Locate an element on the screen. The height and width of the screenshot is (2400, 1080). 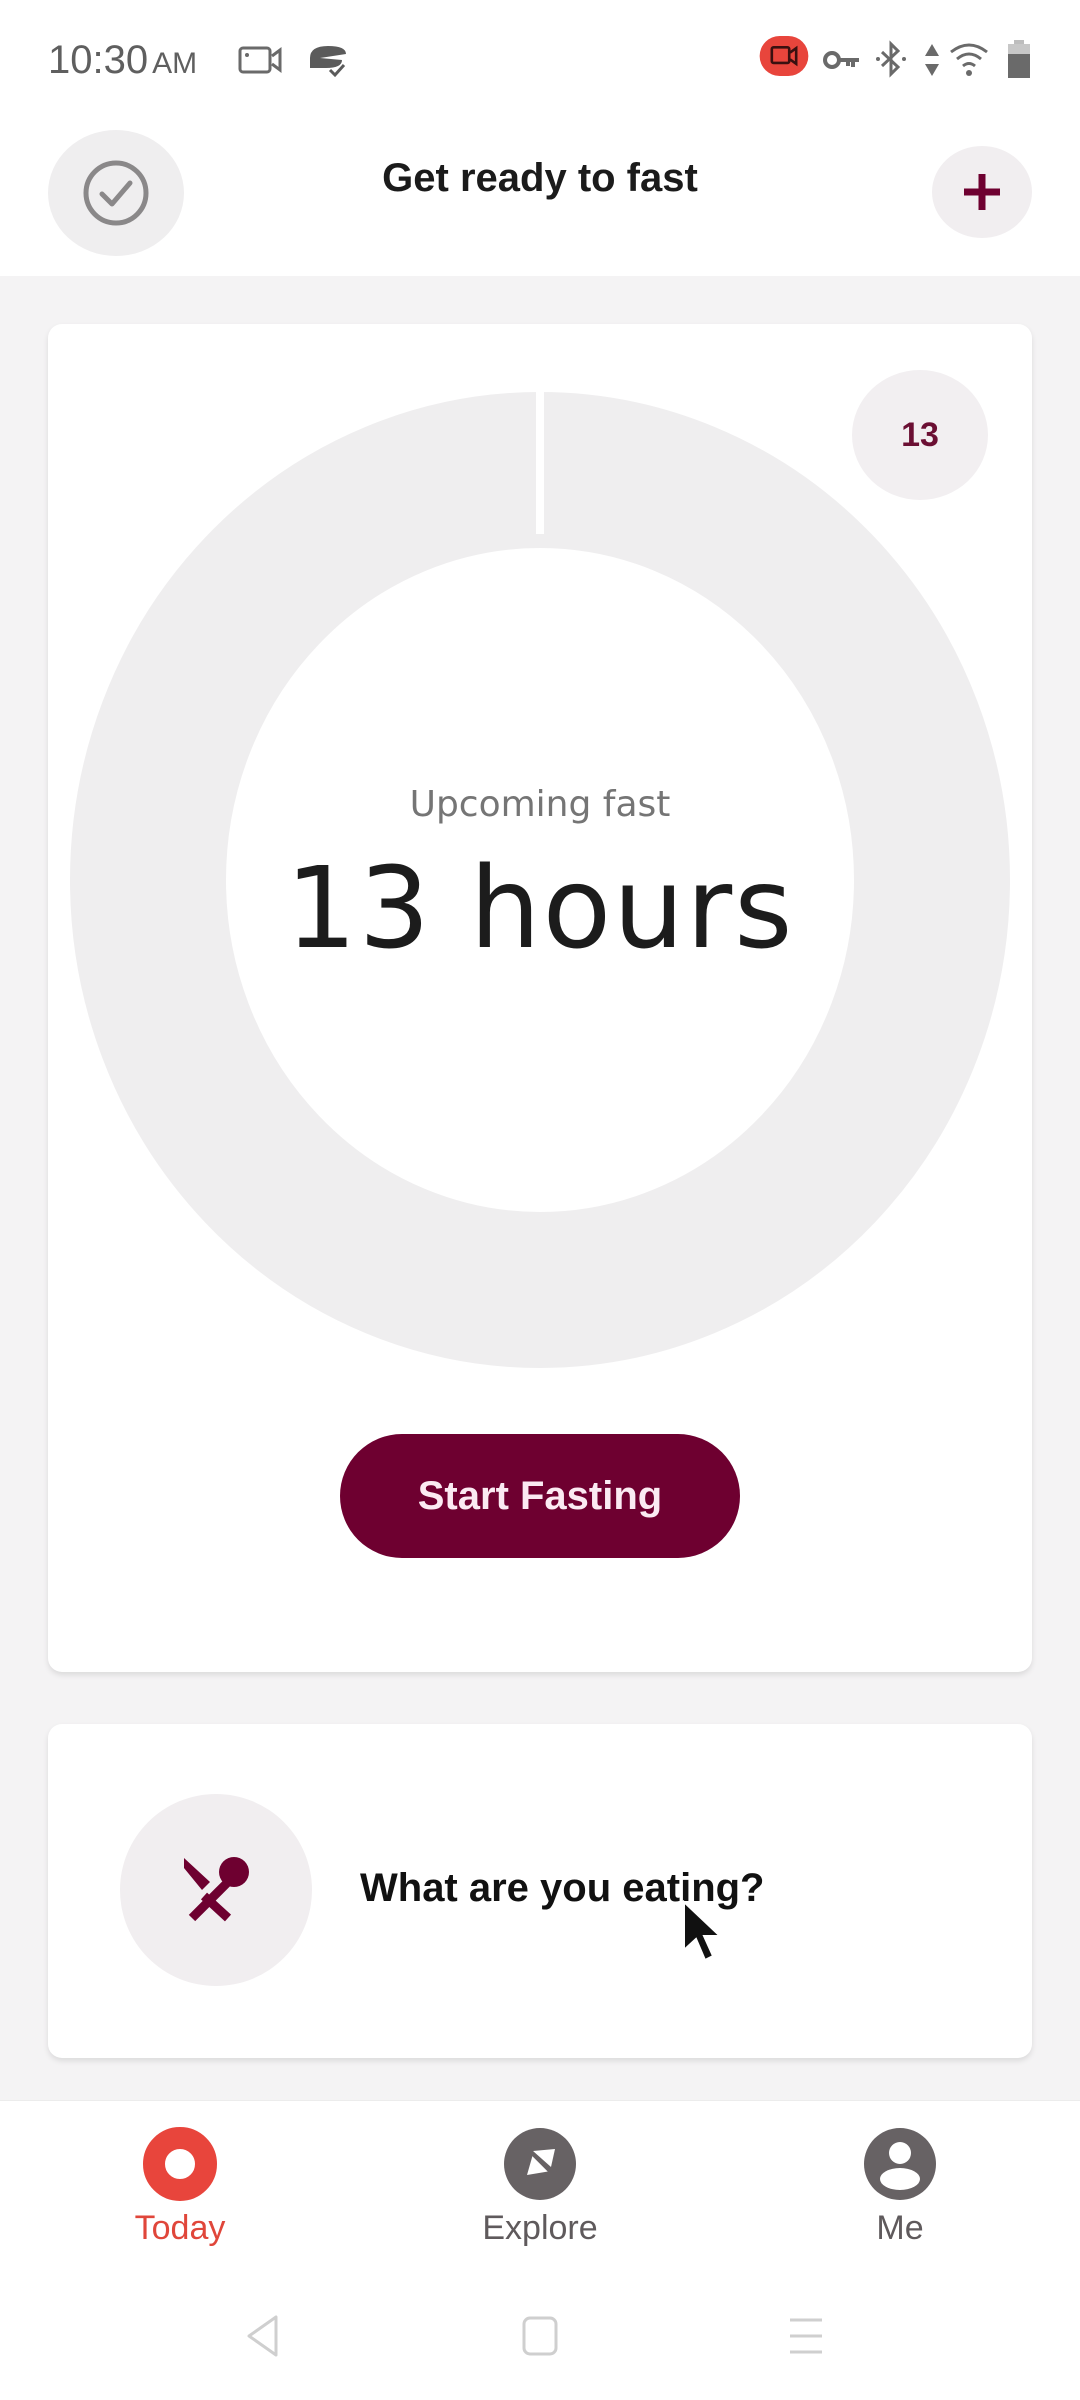
app-header: Get ready to fast is located at coordinates (540, 198).